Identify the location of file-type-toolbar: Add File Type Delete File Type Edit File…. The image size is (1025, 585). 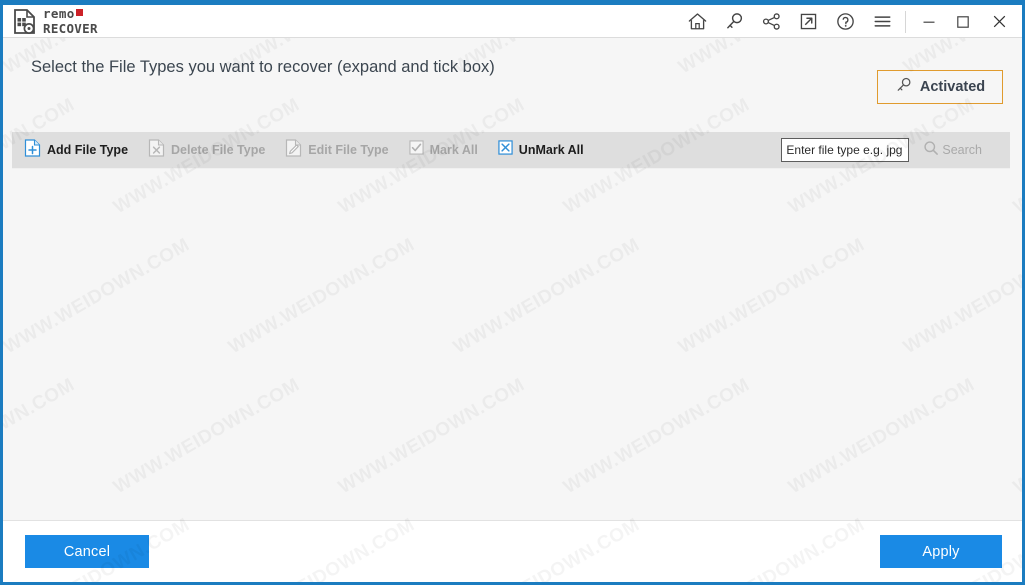
(511, 150).